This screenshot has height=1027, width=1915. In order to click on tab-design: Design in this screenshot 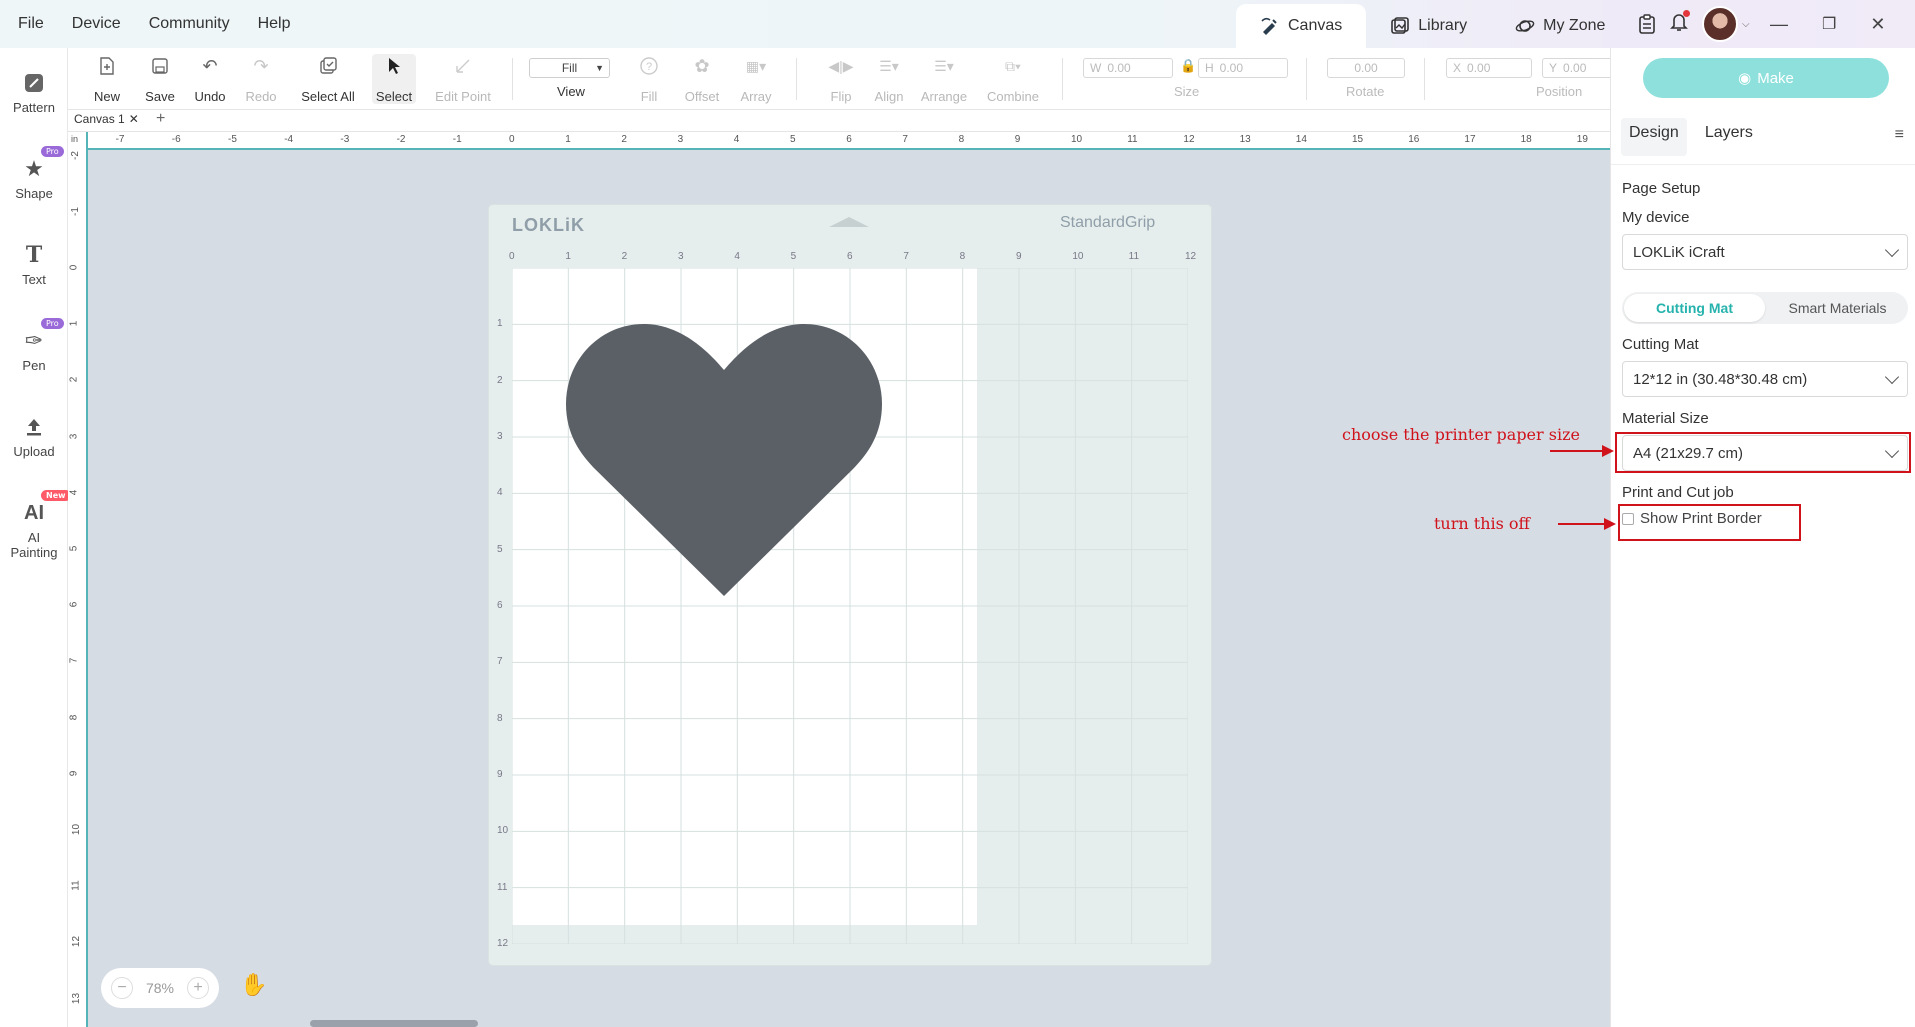, I will do `click(1654, 137)`.